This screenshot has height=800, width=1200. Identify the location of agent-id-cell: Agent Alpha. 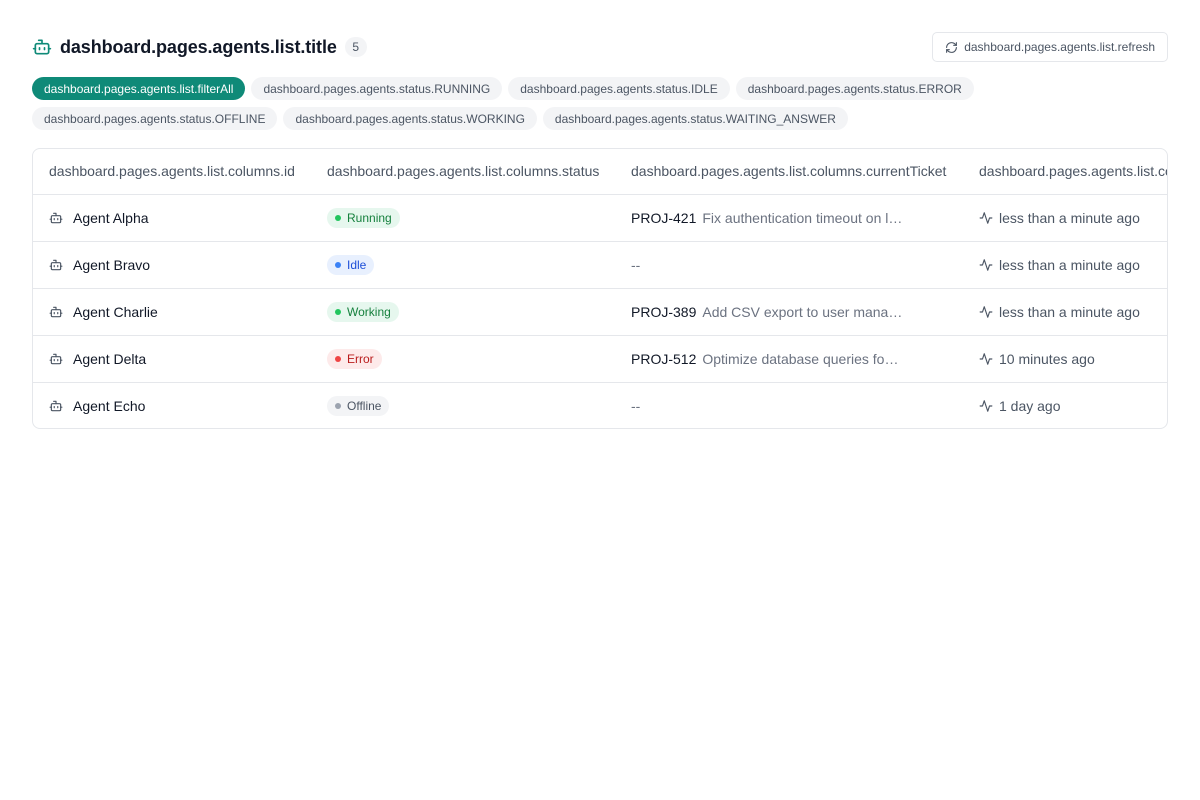
(172, 217).